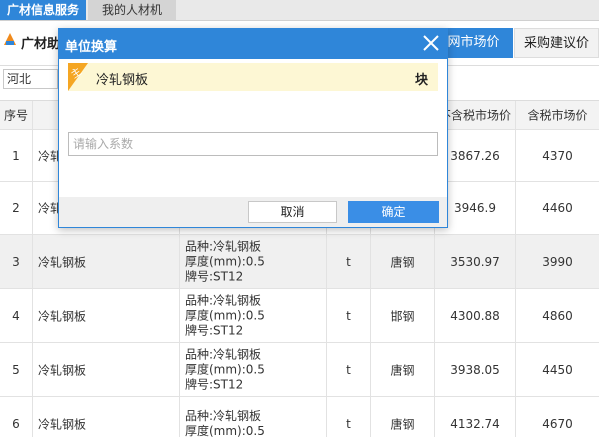  What do you see at coordinates (475, 369) in the screenshot?
I see `cell-ex-tax: 3938.05` at bounding box center [475, 369].